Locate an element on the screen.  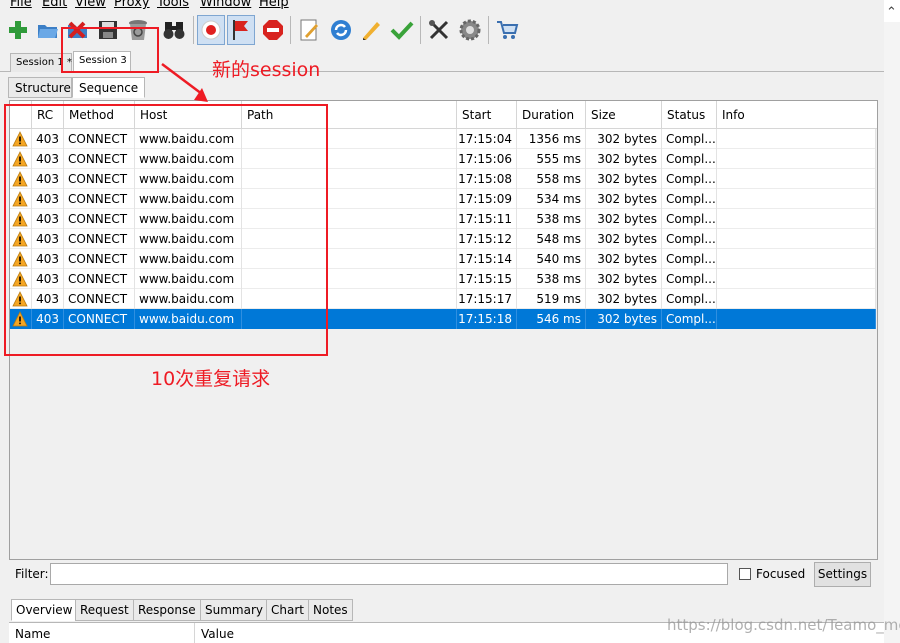
cell-start: 17:15:06 is located at coordinates (487, 159).